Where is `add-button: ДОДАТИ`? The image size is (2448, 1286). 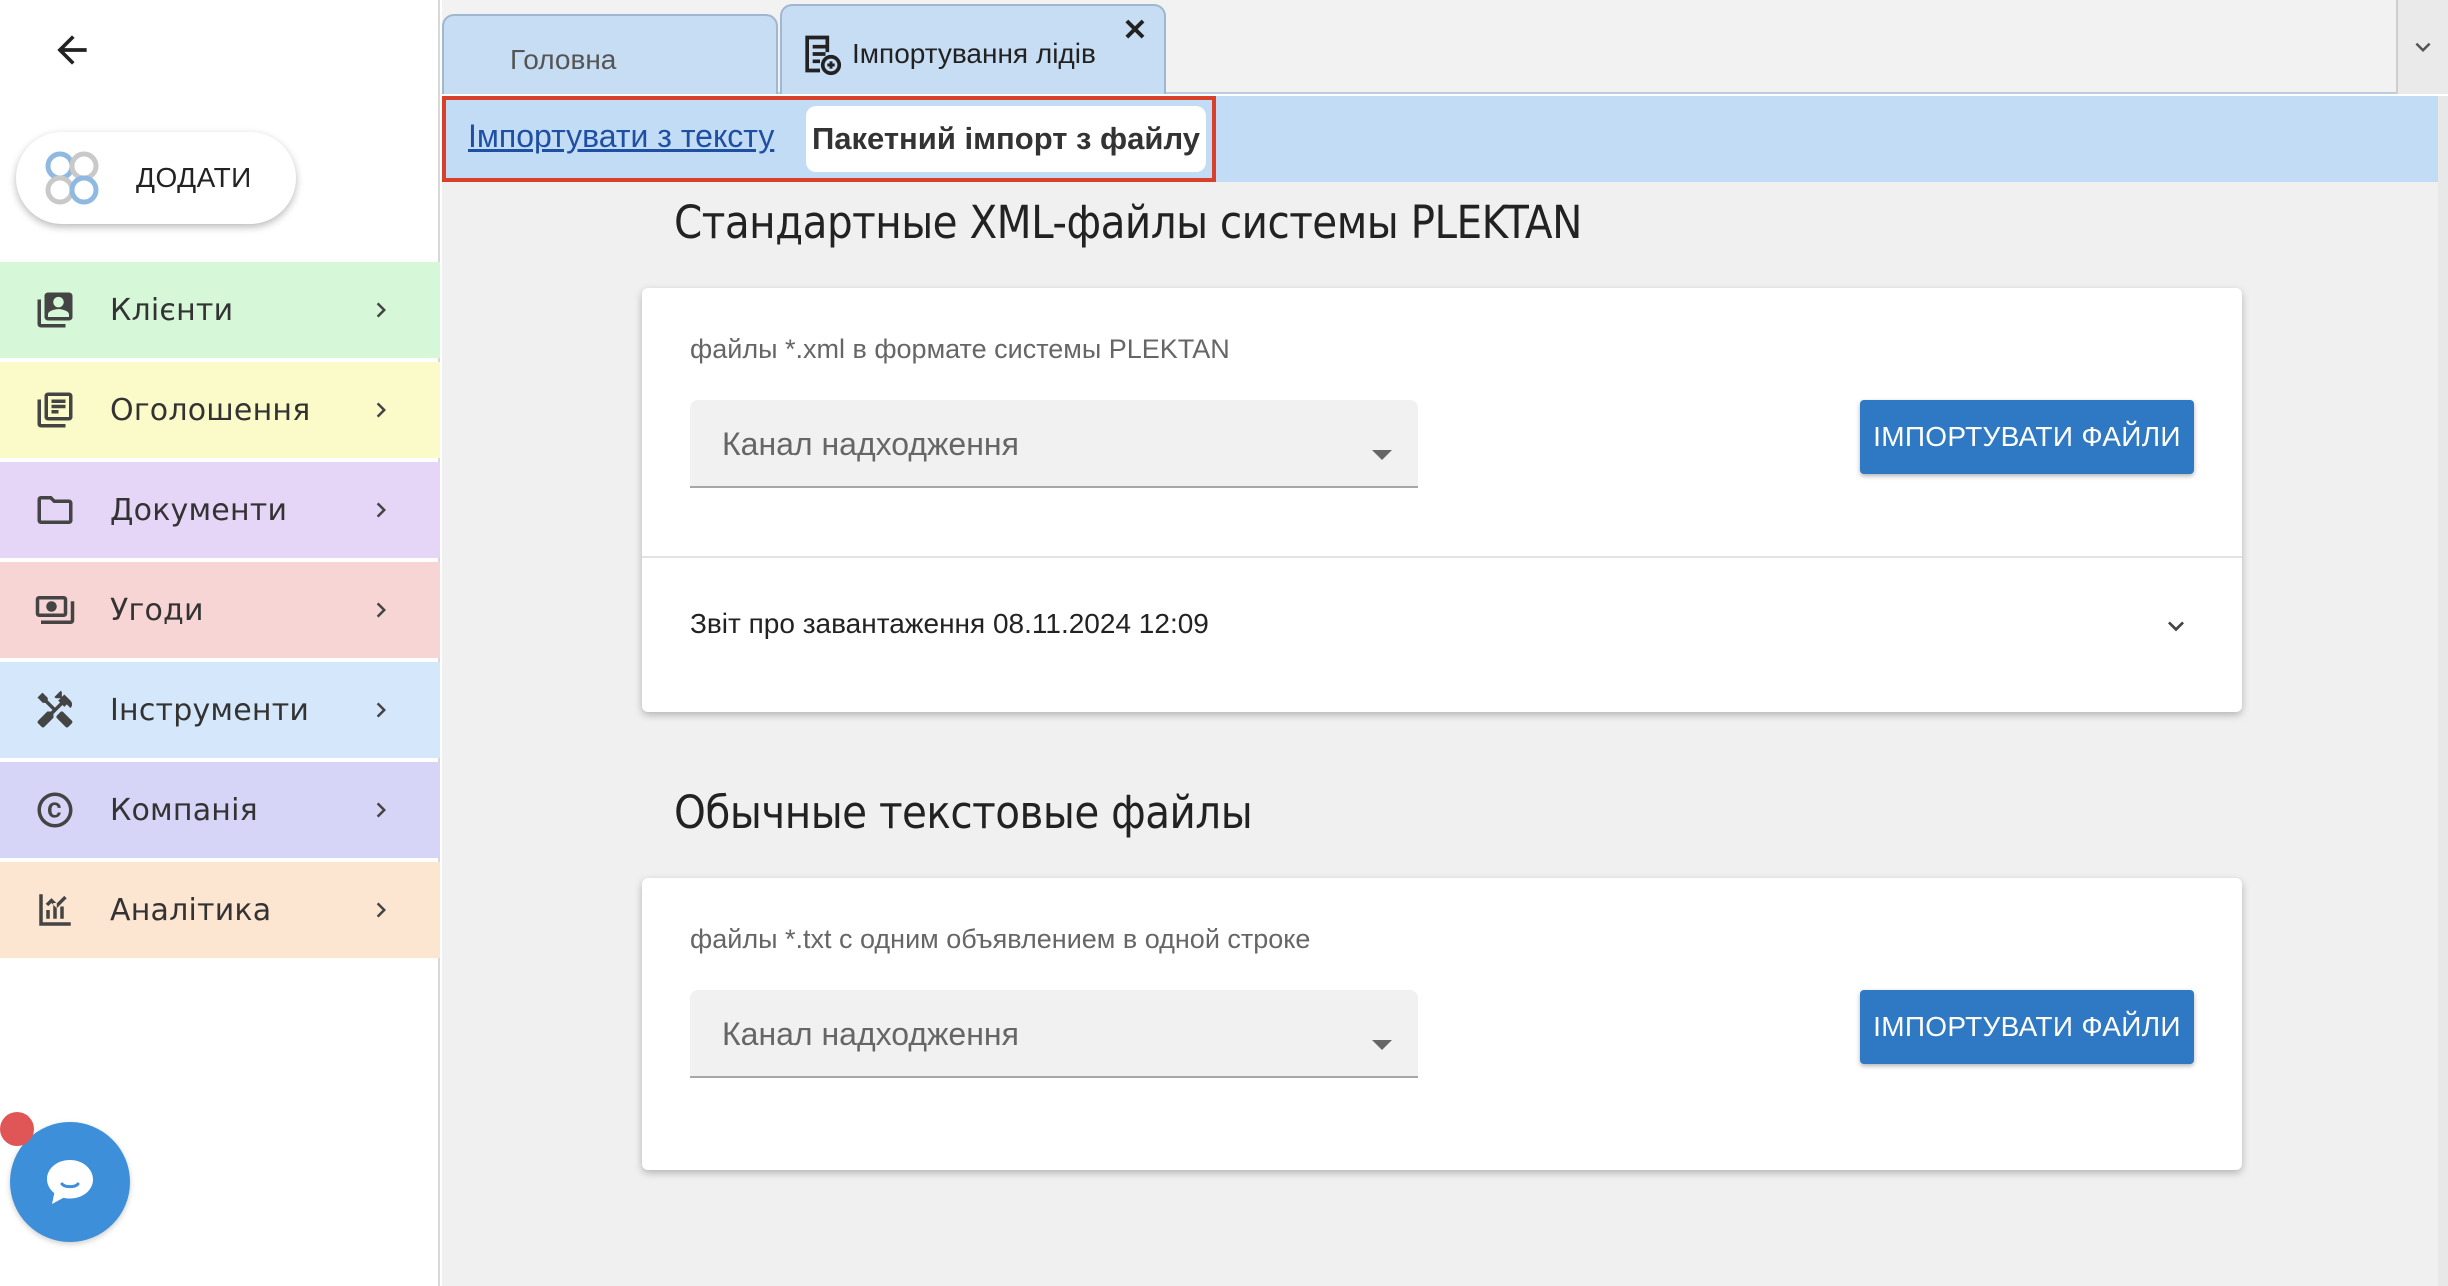
add-button: ДОДАТИ is located at coordinates (156, 178).